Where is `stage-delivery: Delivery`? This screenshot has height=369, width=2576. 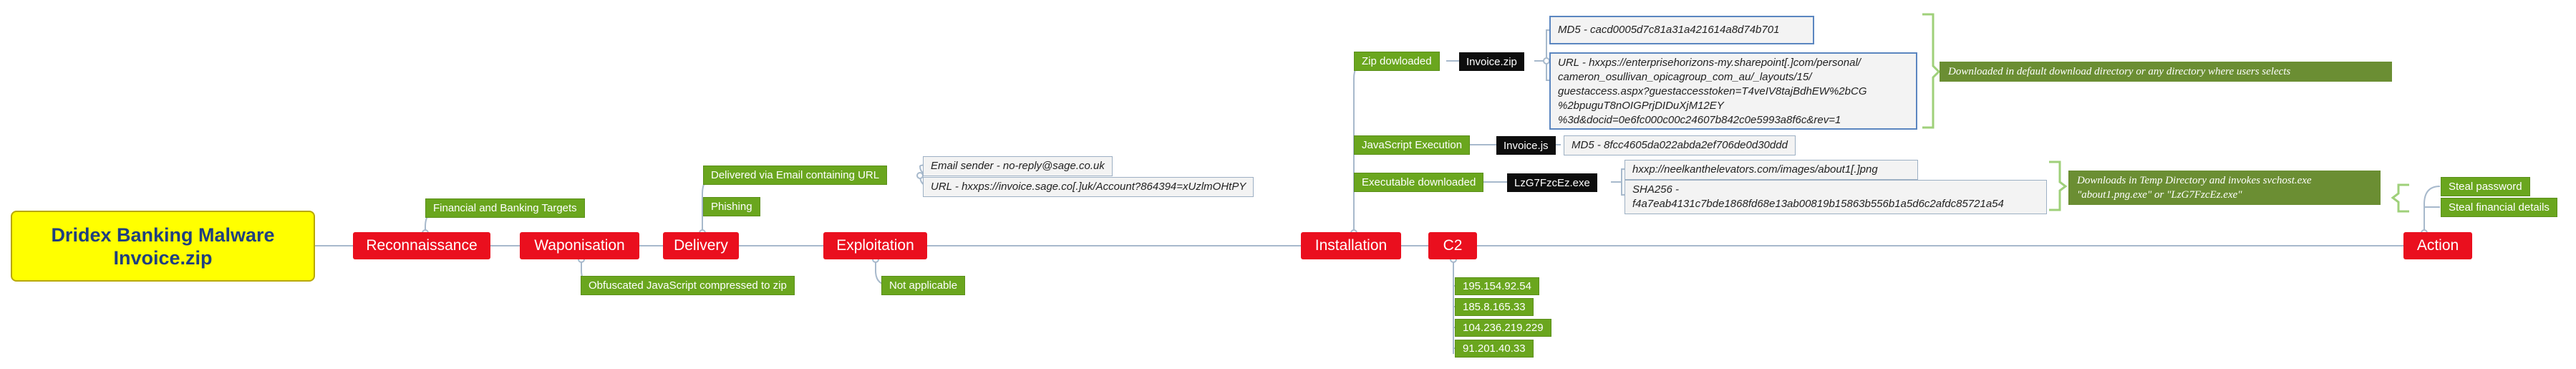
stage-delivery: Delivery is located at coordinates (701, 246).